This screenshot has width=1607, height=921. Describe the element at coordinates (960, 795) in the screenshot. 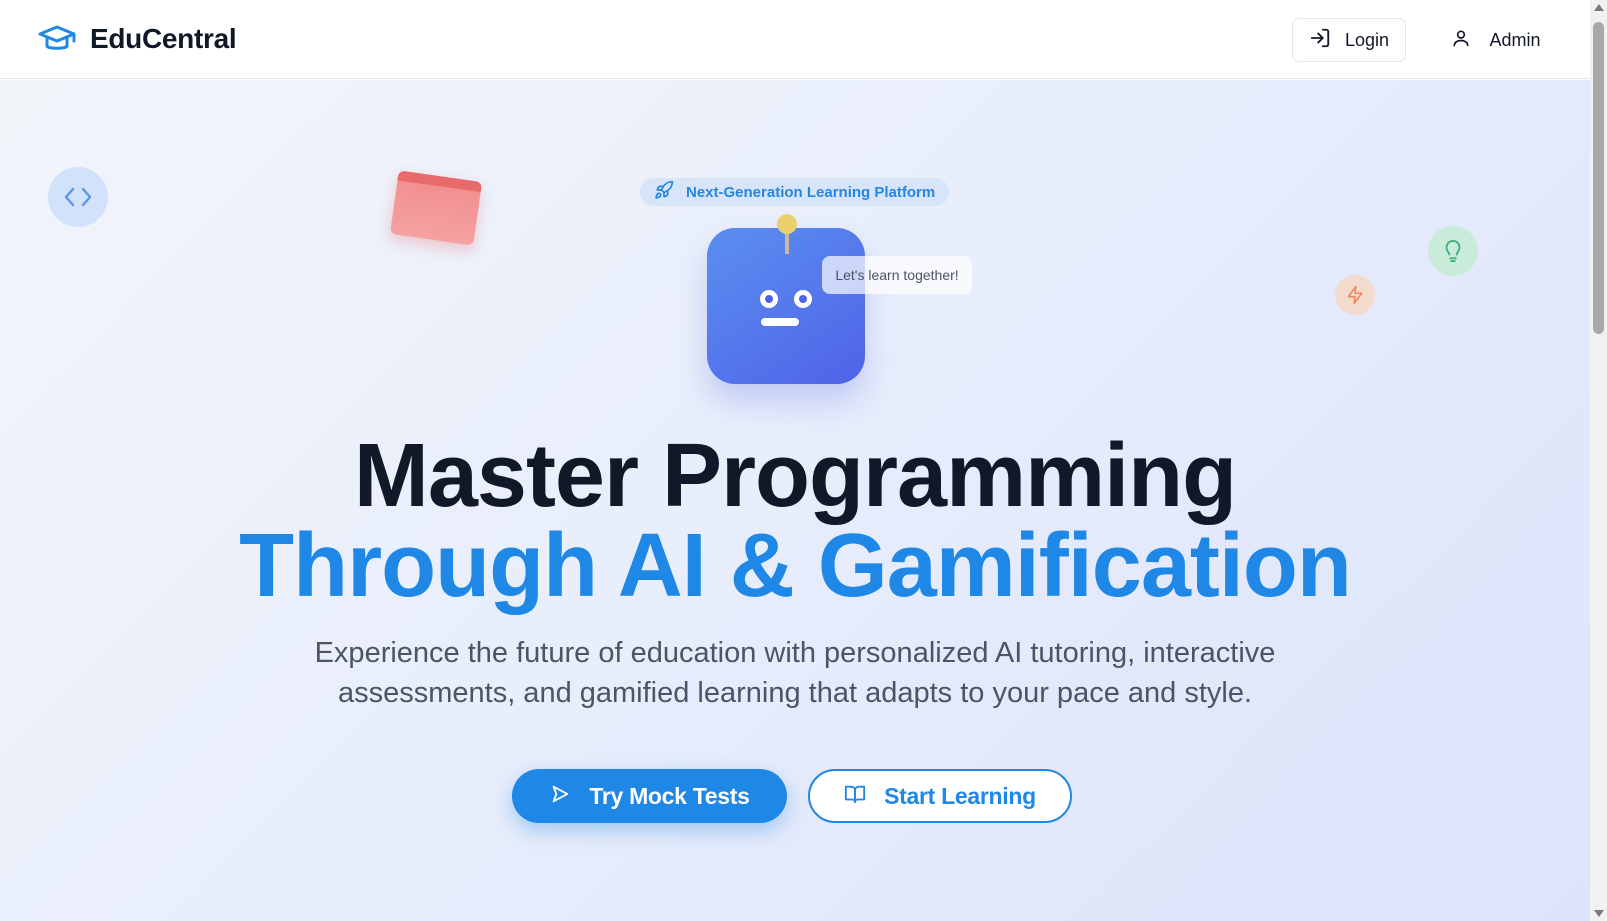

I see `start-learning-label: Start Learning` at that location.